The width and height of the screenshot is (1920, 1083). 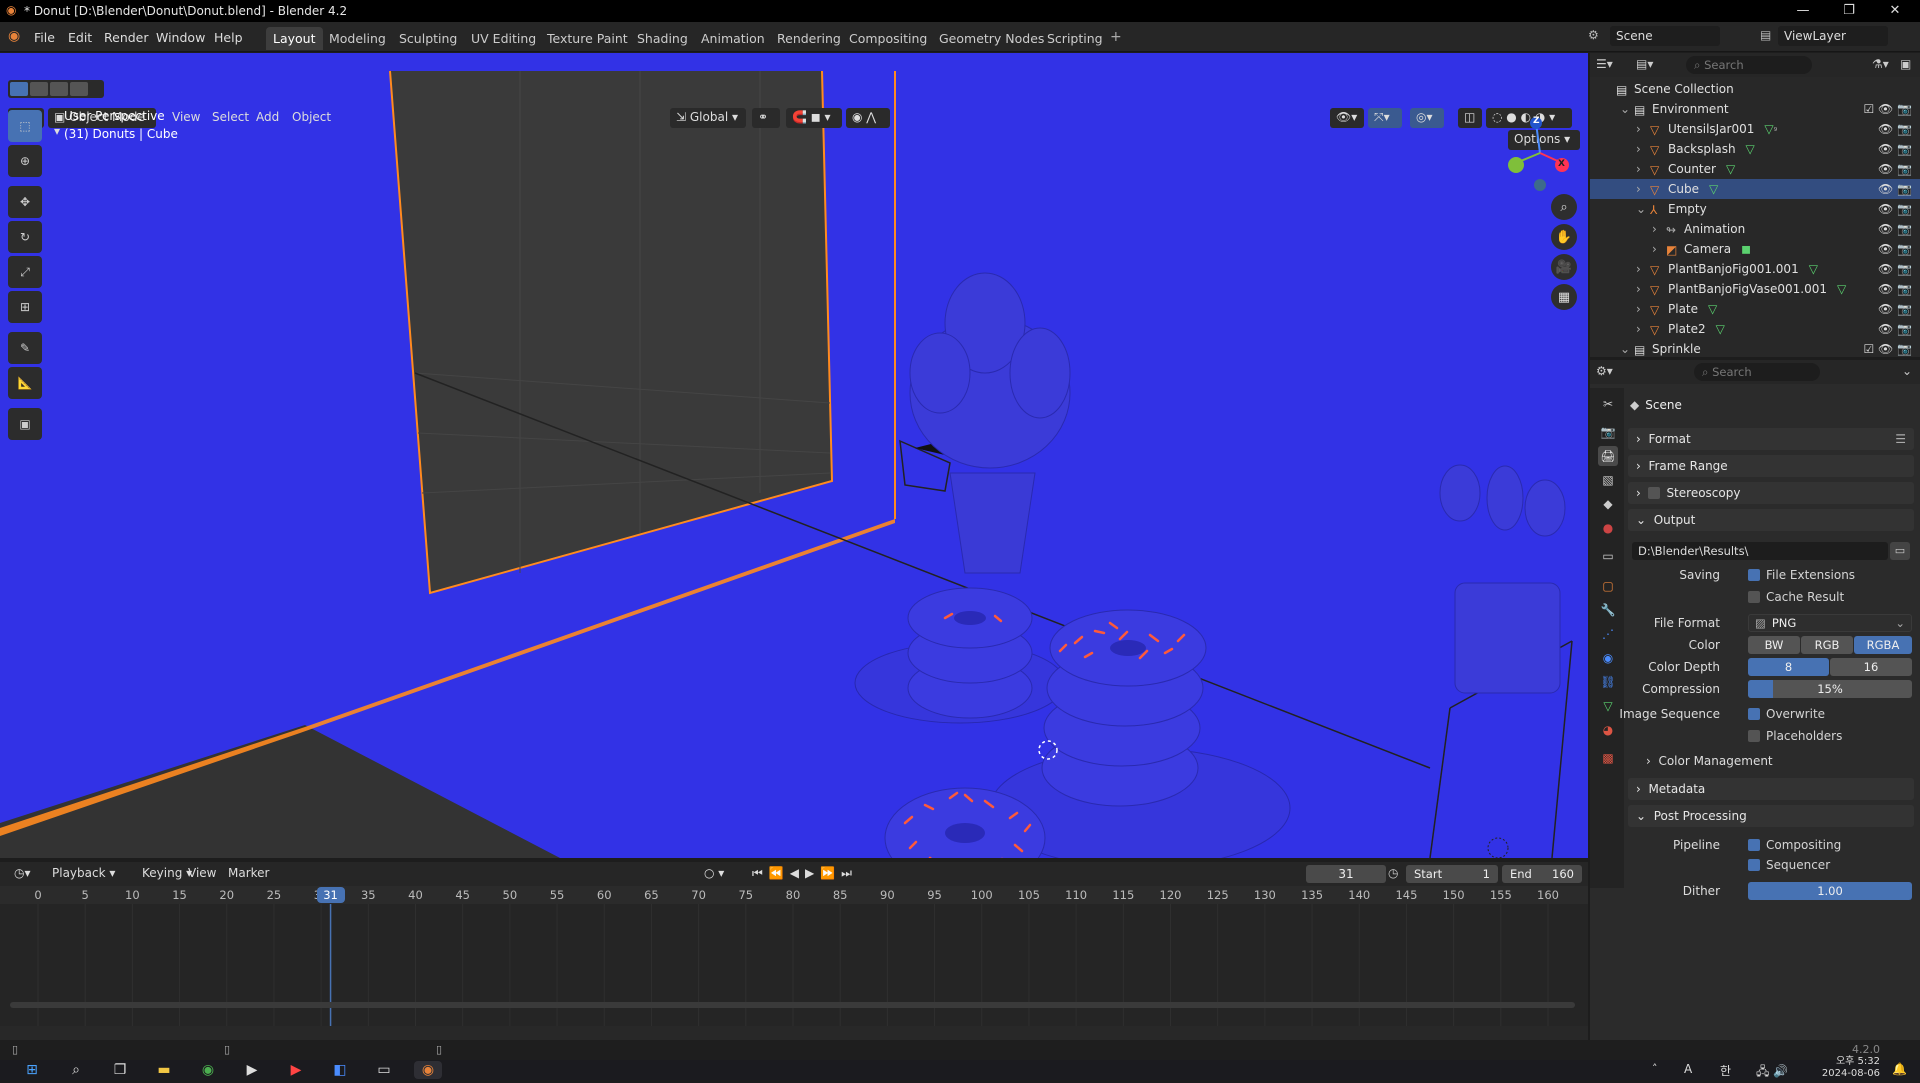 I want to click on dither-field: 1.00, so click(x=1830, y=891).